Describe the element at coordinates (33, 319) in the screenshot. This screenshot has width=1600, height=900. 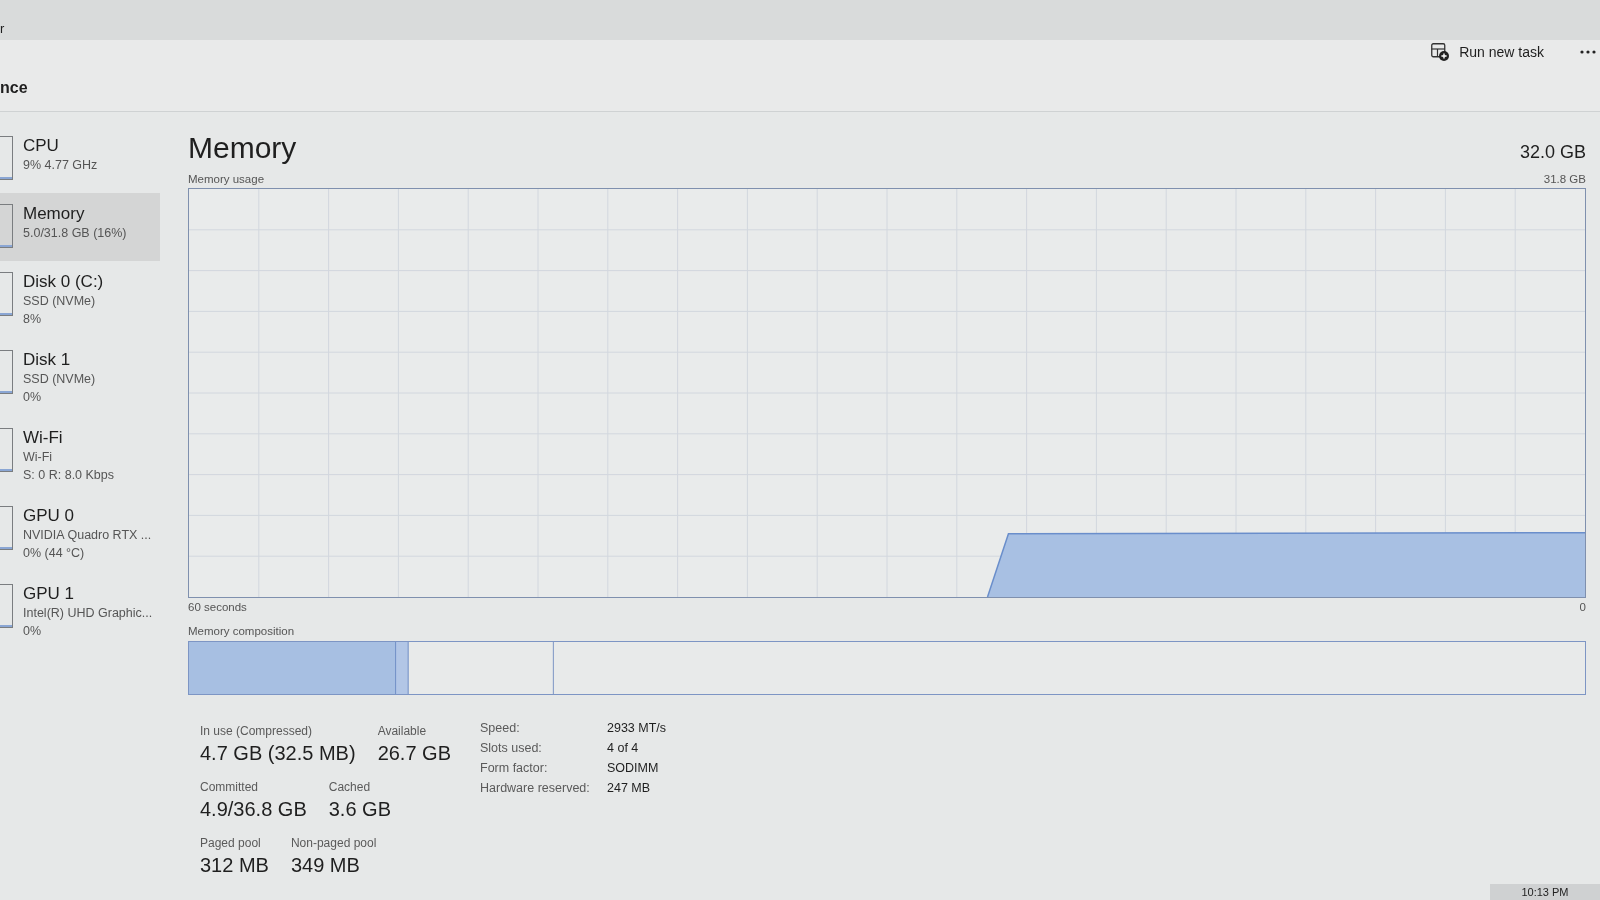
I see `sidebar-item-detail: 8%` at that location.